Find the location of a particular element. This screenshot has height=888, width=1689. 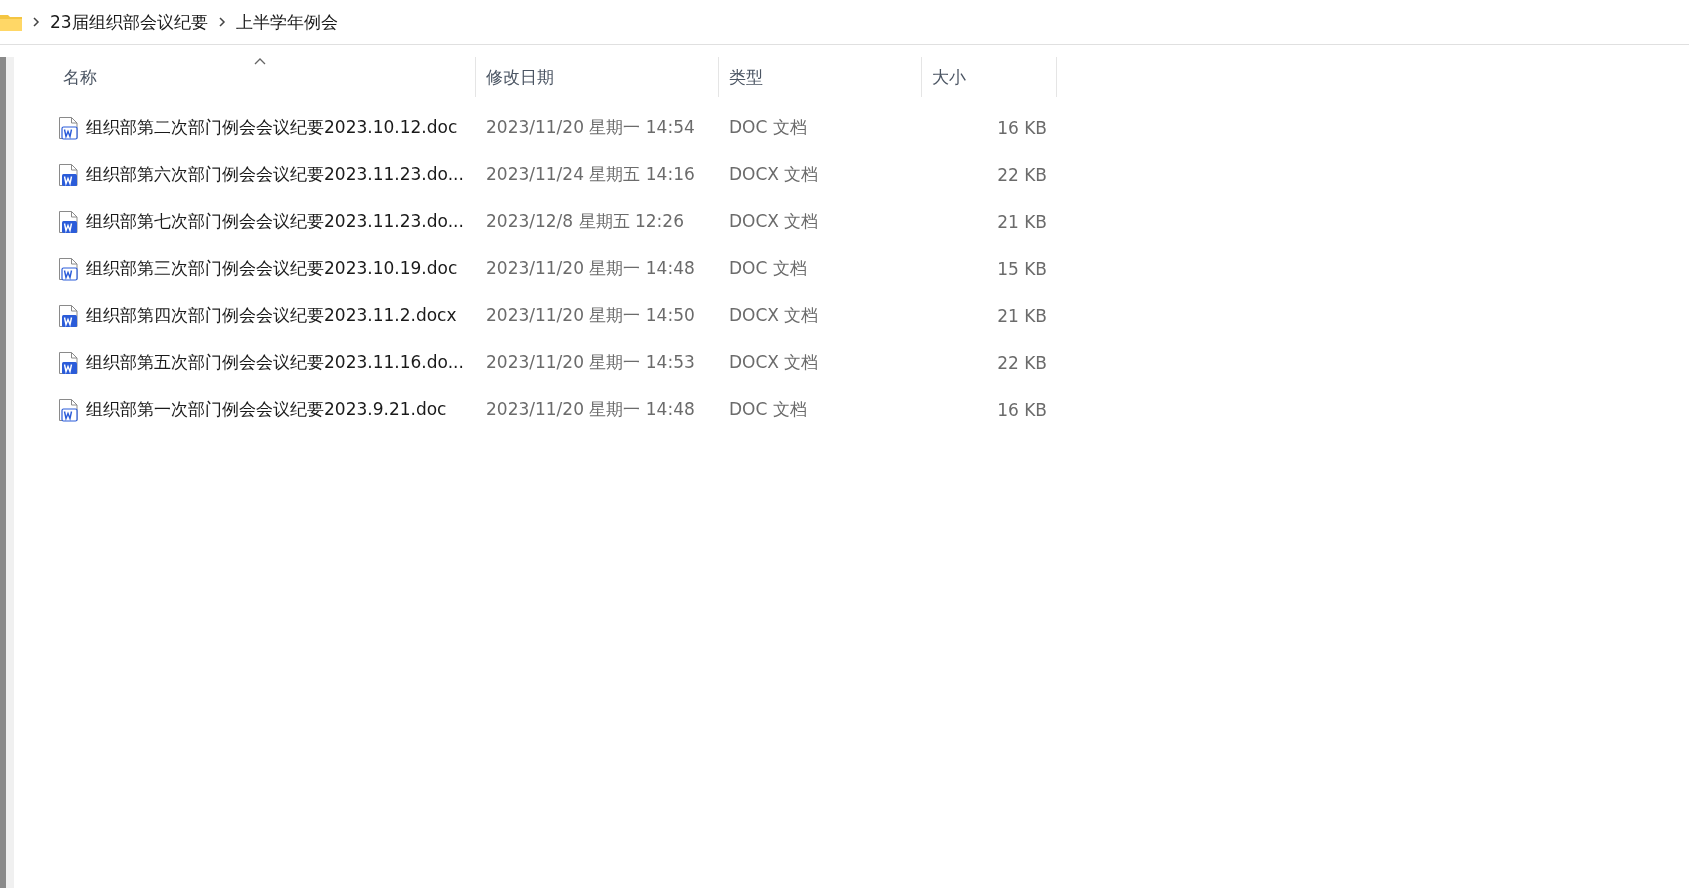

file-name: 组织部第二次部门例会会议纪要2023.10.12.doc is located at coordinates (272, 127).